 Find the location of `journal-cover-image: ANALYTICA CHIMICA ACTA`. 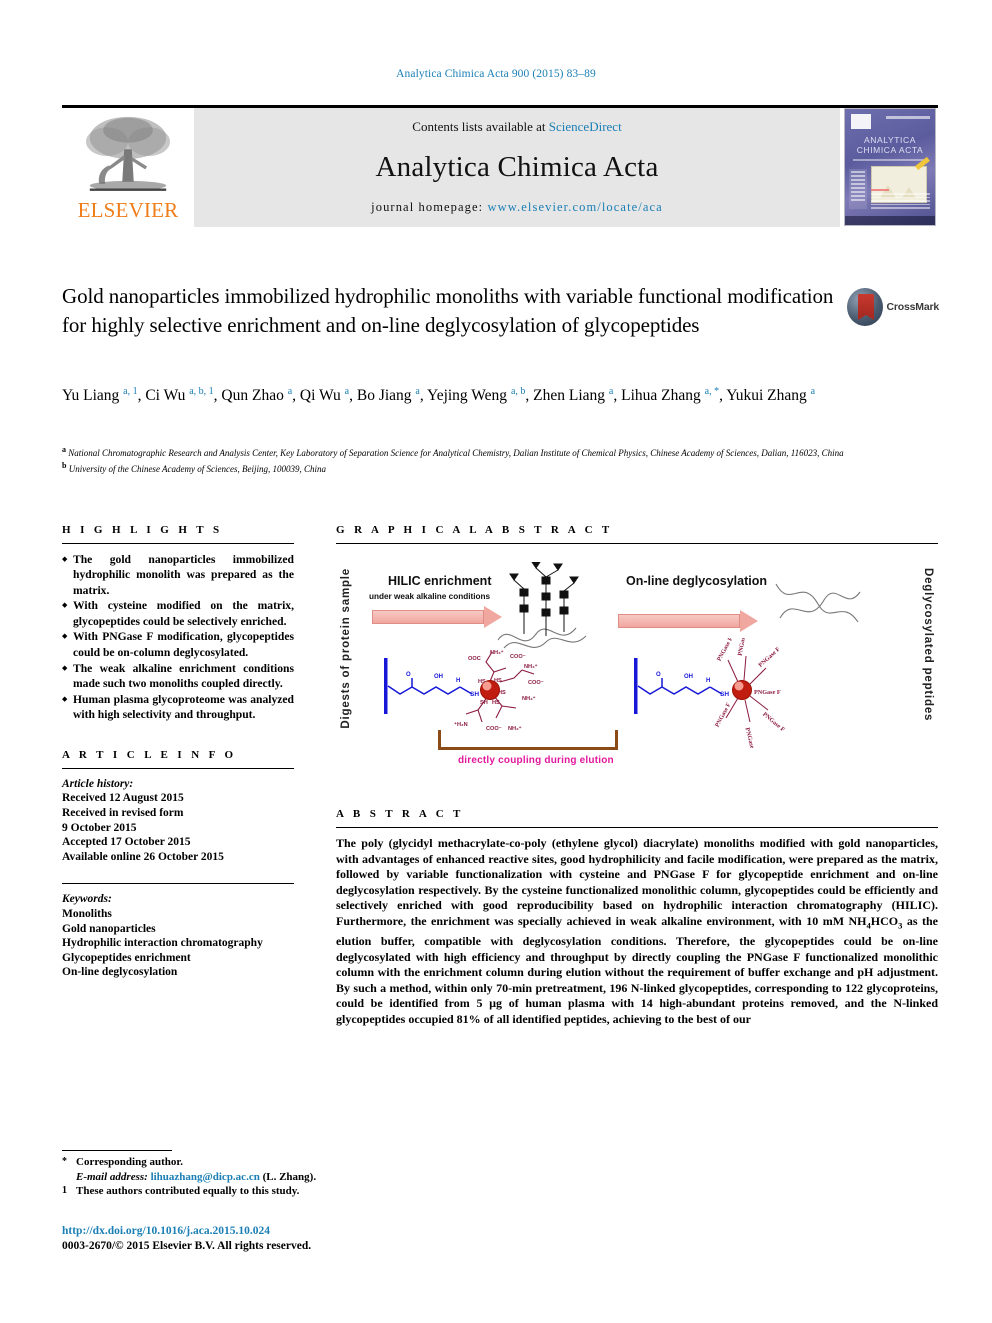

journal-cover-image: ANALYTICA CHIMICA ACTA is located at coordinates (890, 167).